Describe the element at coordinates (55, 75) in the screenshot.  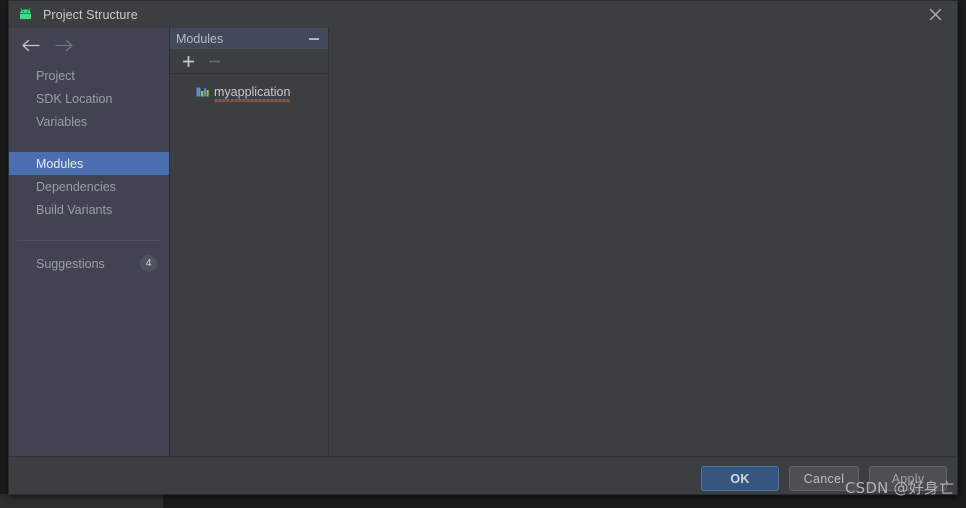
I see `sidebar-item-label: Project` at that location.